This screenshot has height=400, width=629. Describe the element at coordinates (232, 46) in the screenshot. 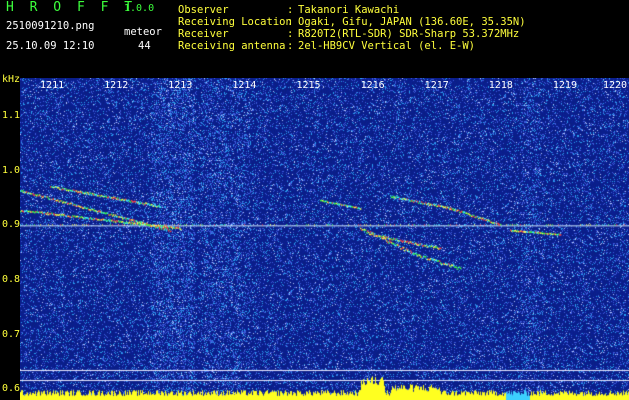

I see `info-label-antenna: Receiving antenna` at that location.